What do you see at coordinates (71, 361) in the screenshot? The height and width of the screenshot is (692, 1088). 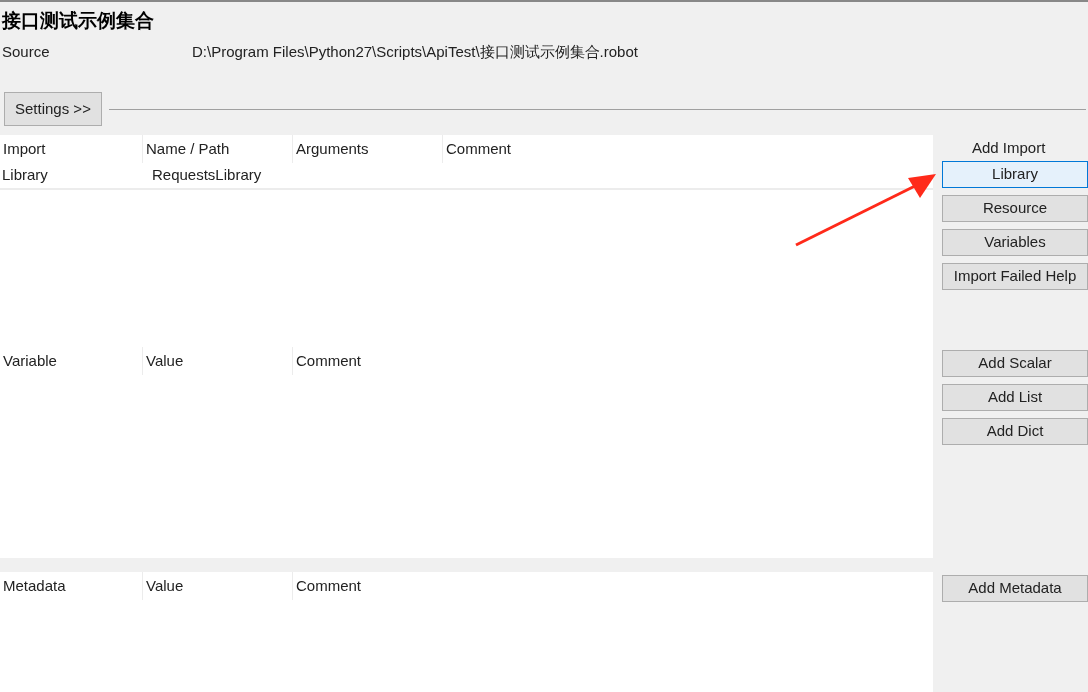 I see `column-header: Variable` at bounding box center [71, 361].